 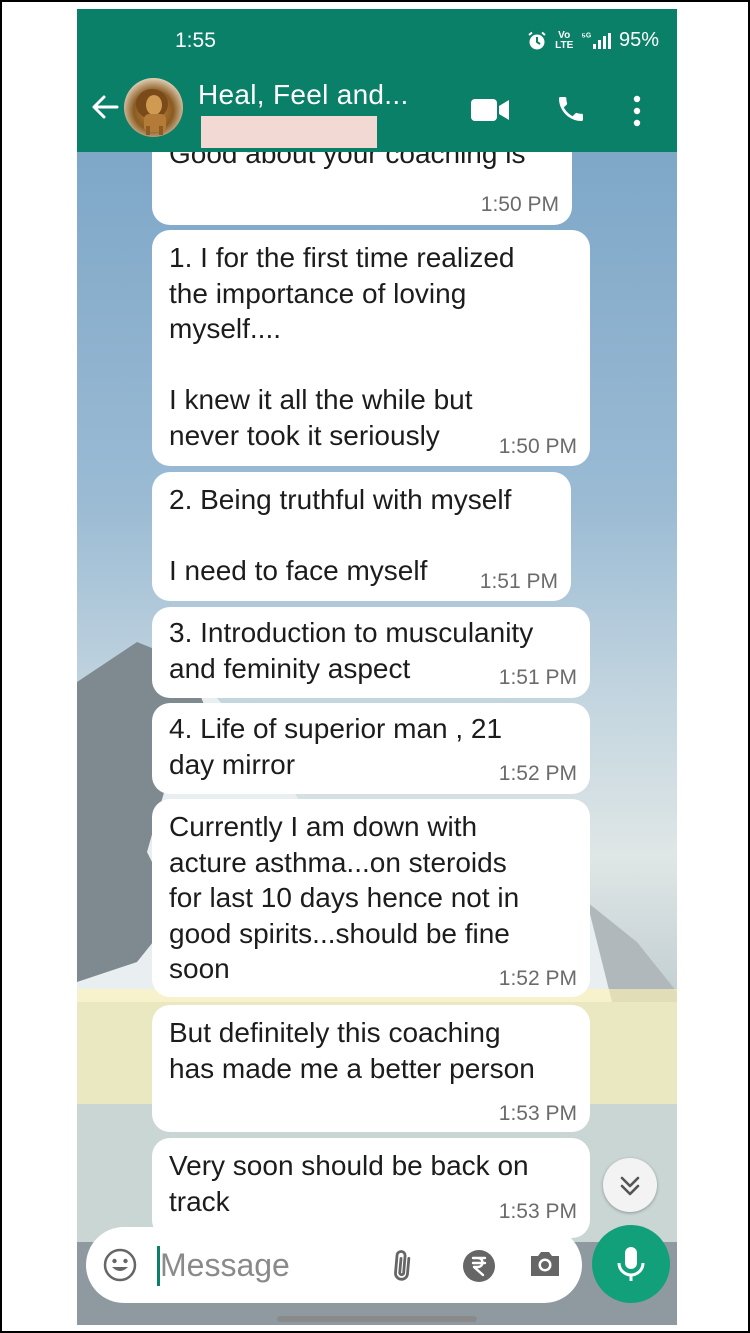 What do you see at coordinates (362, 188) in the screenshot?
I see `message-bubble: Good about your coaching is 1:50 PM` at bounding box center [362, 188].